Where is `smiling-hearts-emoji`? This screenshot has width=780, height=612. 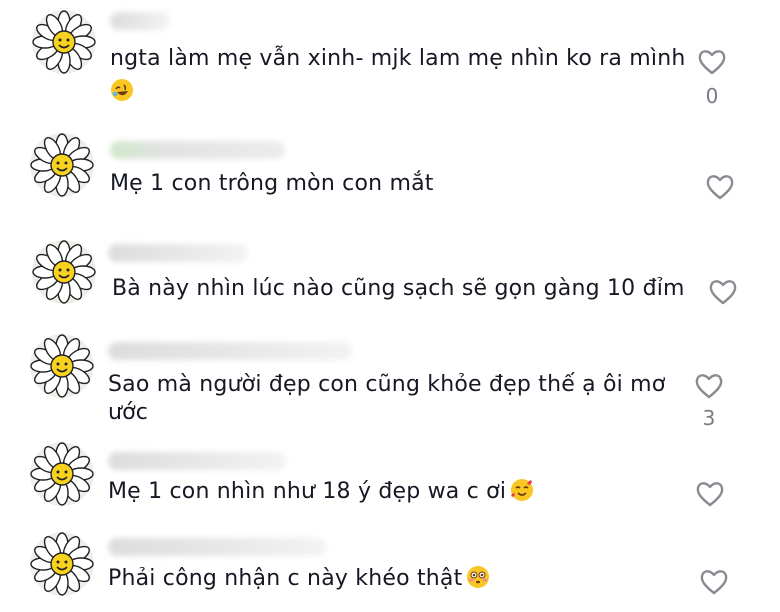
smiling-hearts-emoji is located at coordinates (522, 494).